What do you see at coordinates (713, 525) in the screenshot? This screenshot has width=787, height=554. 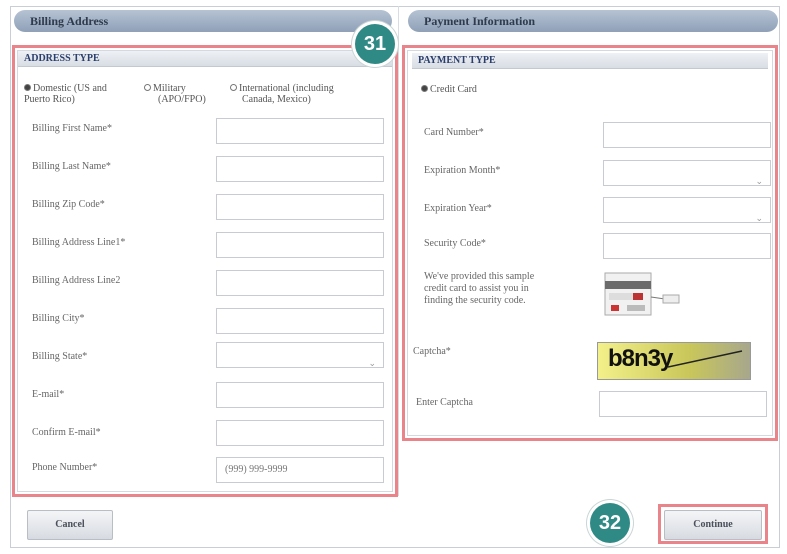 I see `continue-button: Continue` at bounding box center [713, 525].